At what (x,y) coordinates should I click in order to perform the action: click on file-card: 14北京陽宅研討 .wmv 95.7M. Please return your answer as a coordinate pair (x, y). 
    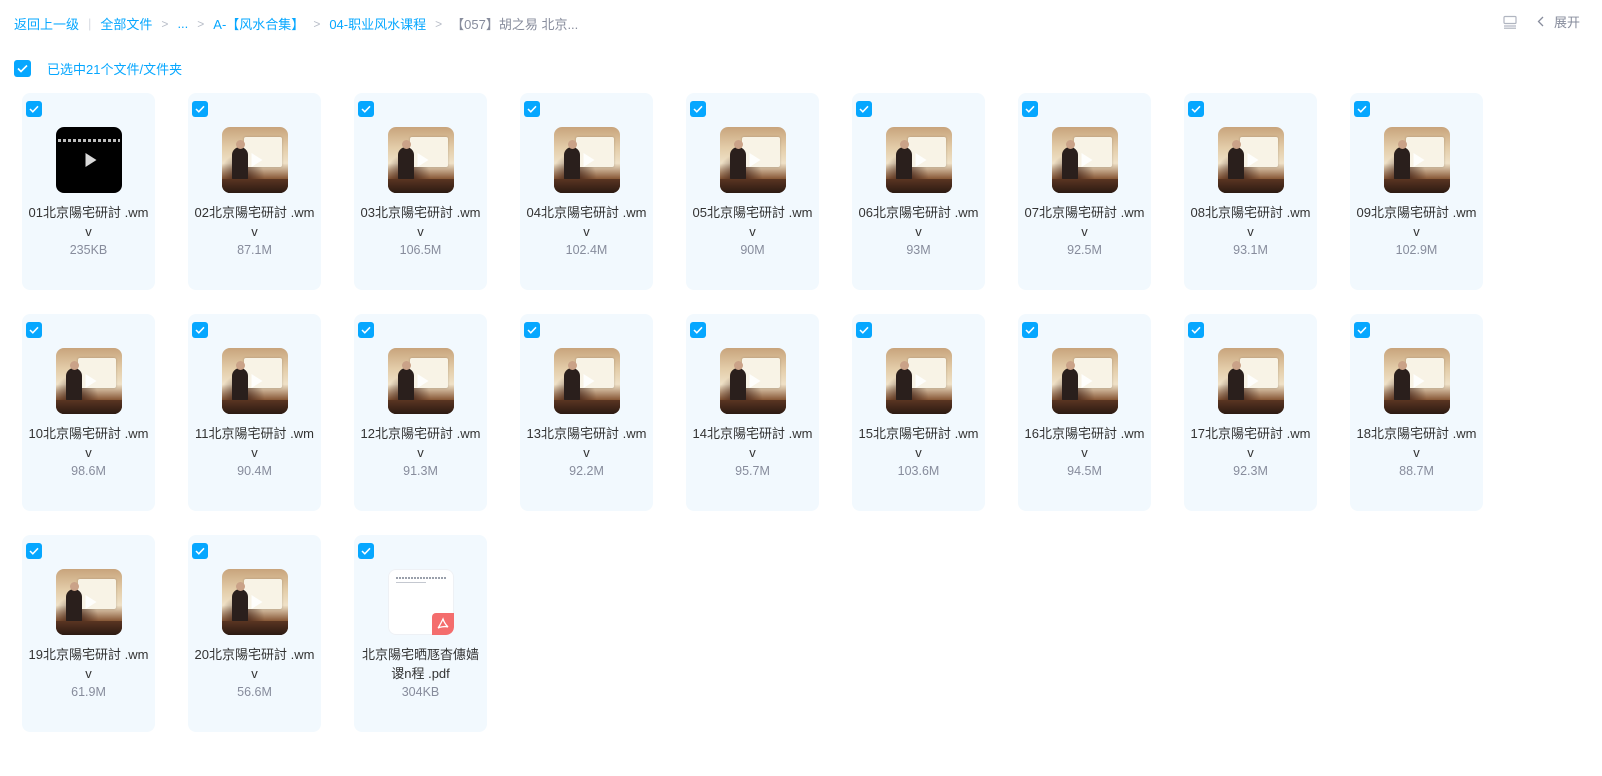
    Looking at the image, I should click on (752, 412).